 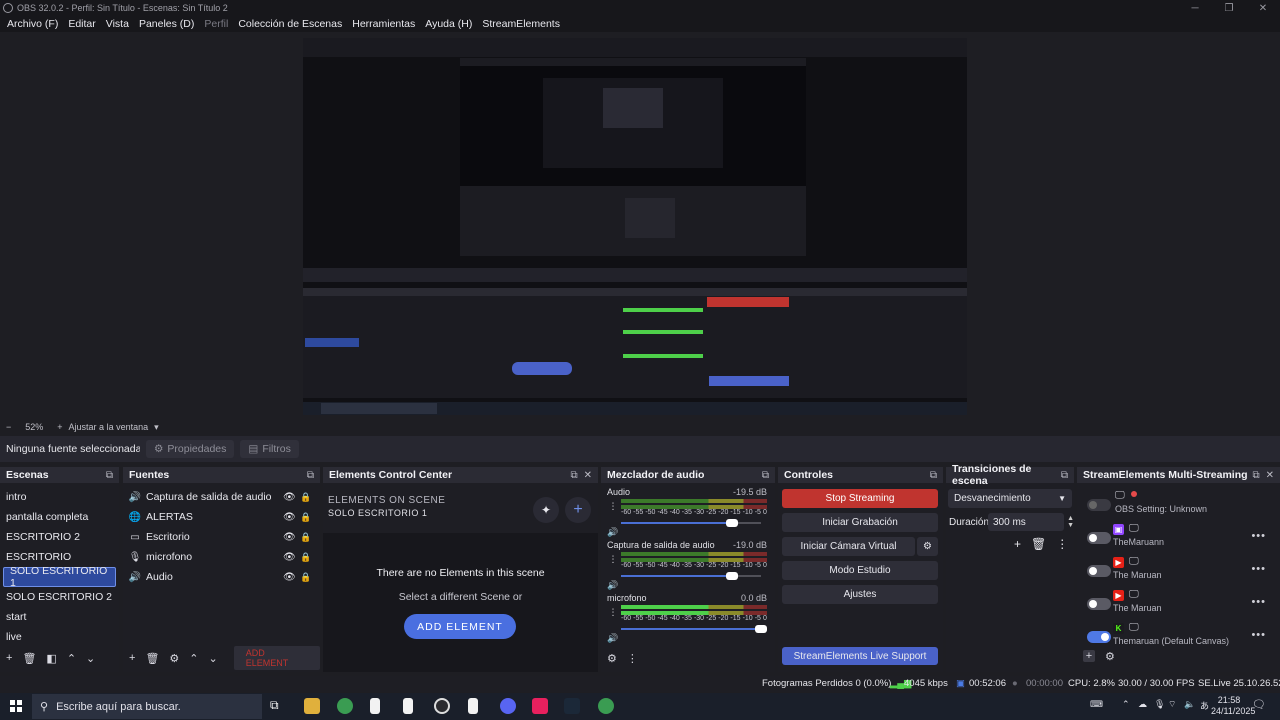 I want to click on se-live-support-button: StreamElements Live Support, so click(x=860, y=656).